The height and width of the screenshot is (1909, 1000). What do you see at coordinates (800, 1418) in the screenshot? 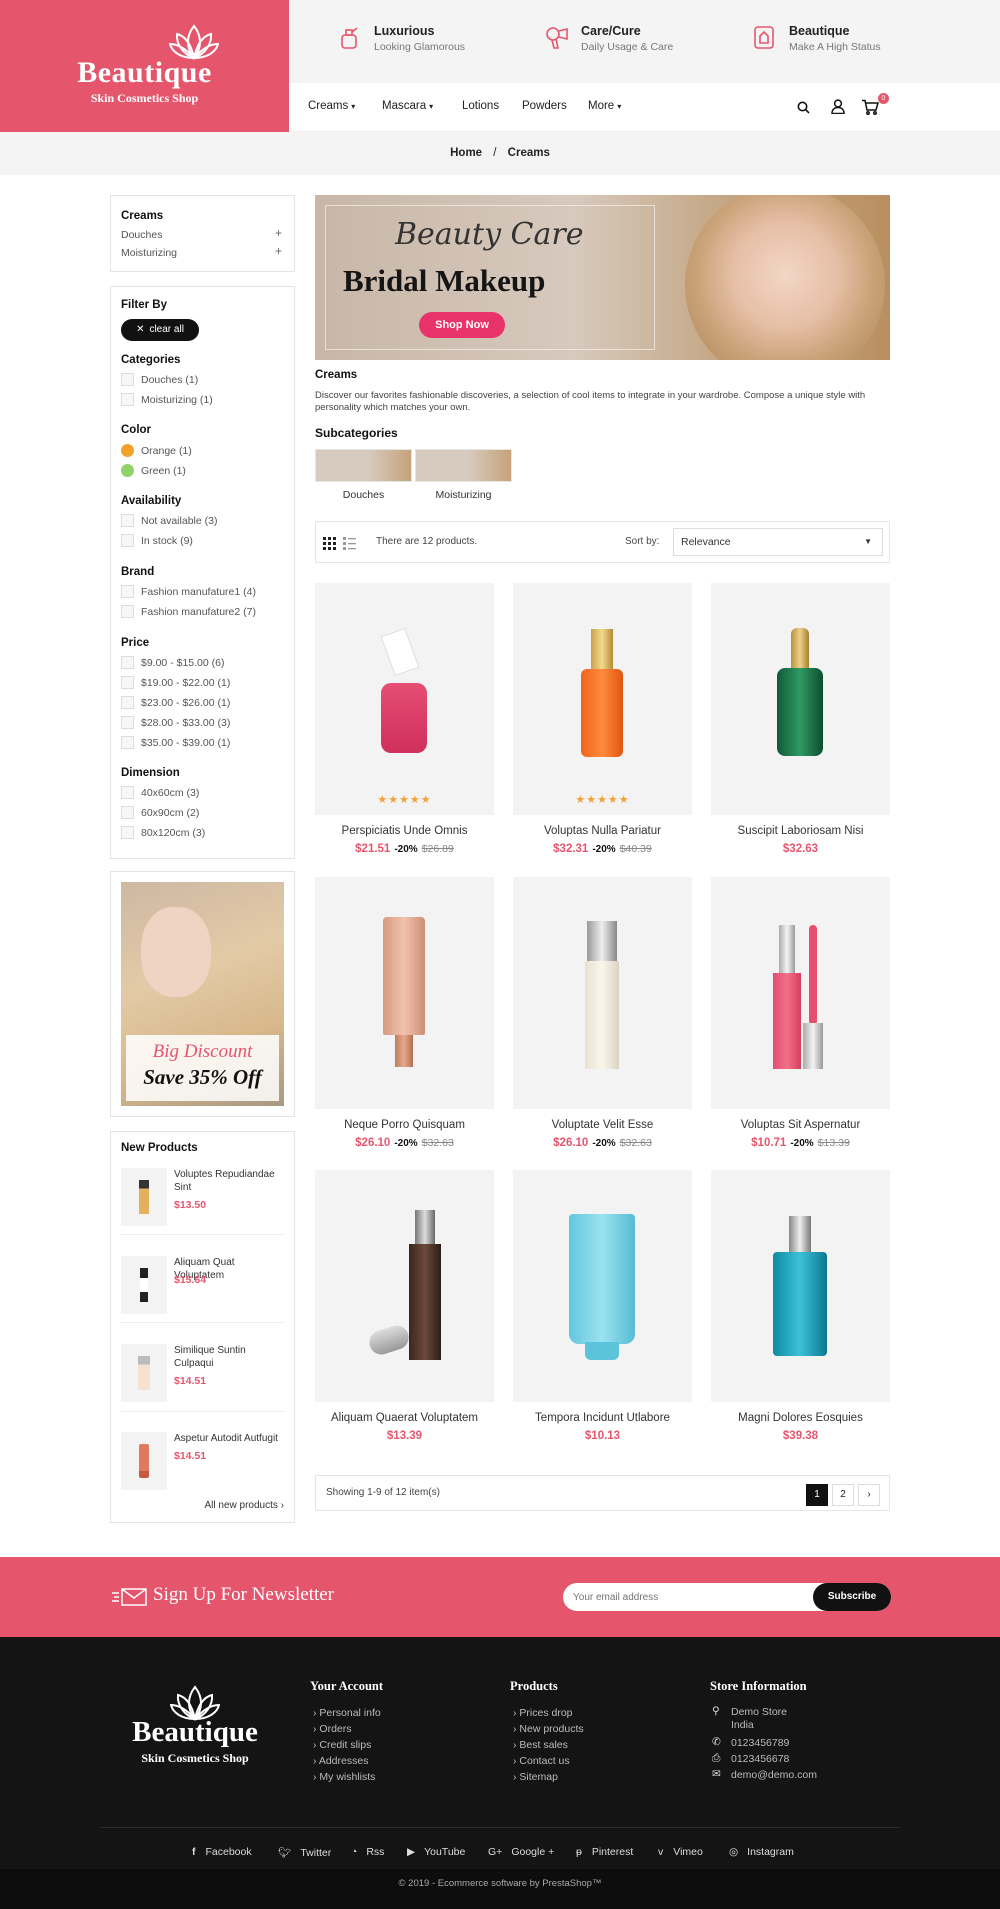
I see `product-name: Magni Dolores Eosquies` at bounding box center [800, 1418].